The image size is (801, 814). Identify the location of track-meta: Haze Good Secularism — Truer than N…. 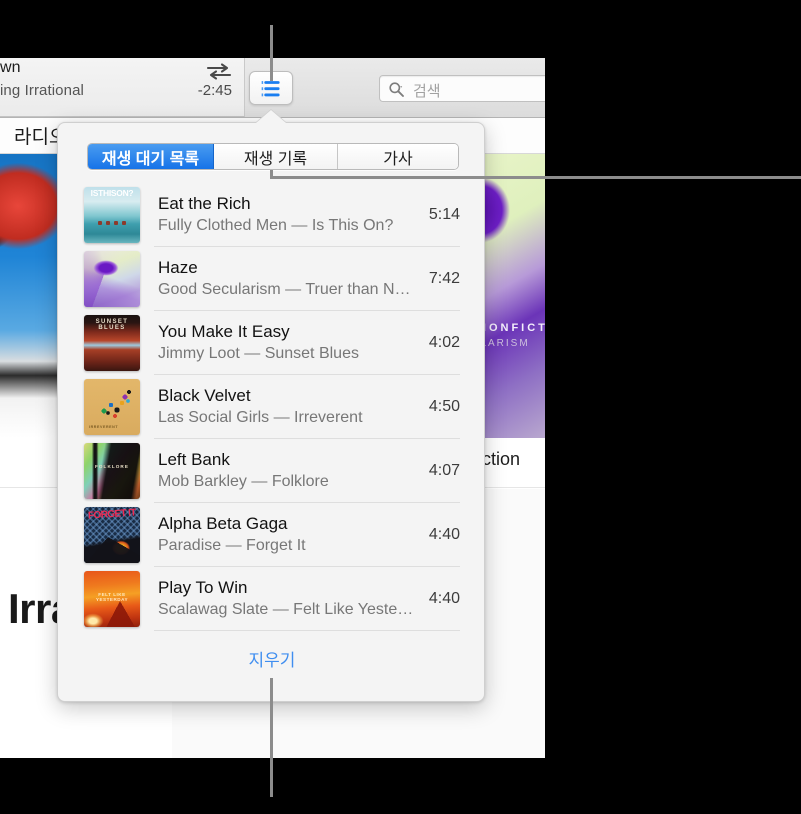
(288, 279).